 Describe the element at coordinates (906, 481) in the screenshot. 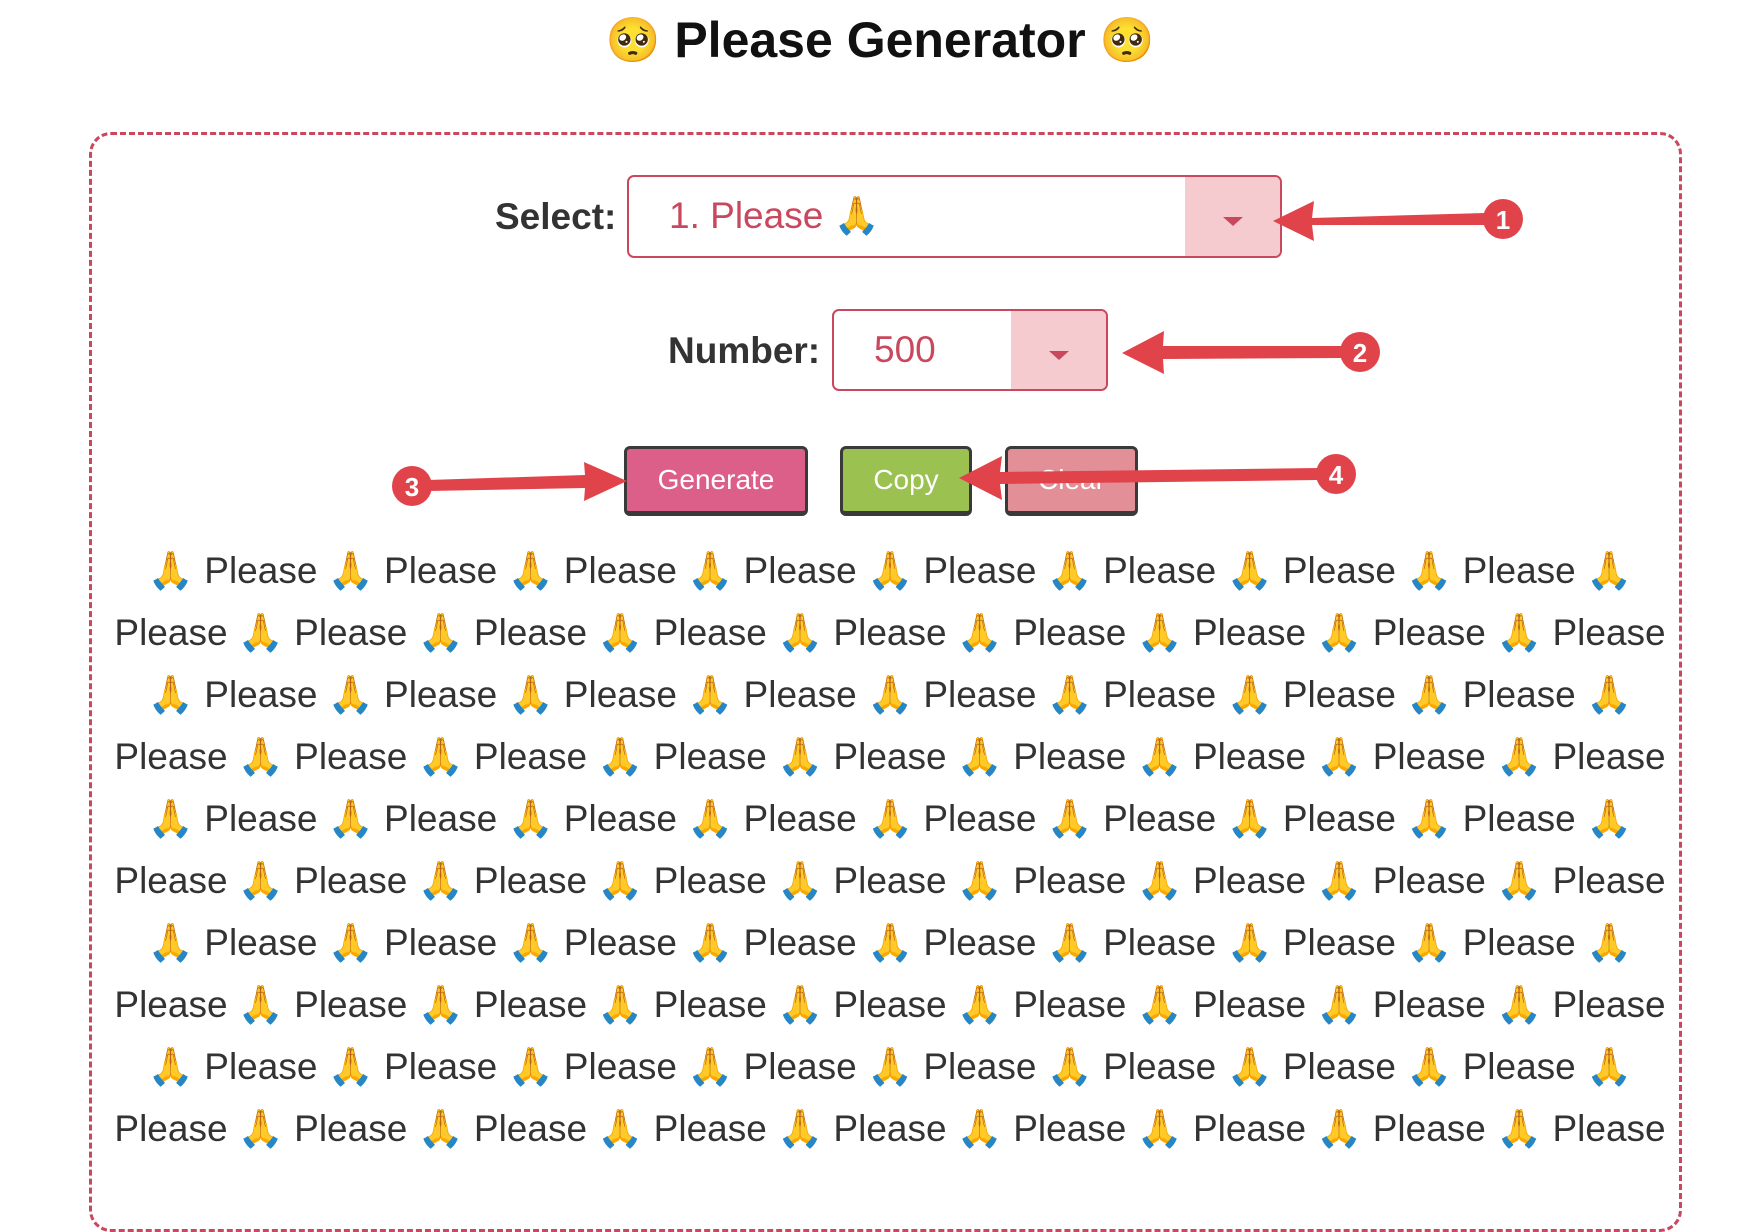

I see `copy-button: Copy` at that location.